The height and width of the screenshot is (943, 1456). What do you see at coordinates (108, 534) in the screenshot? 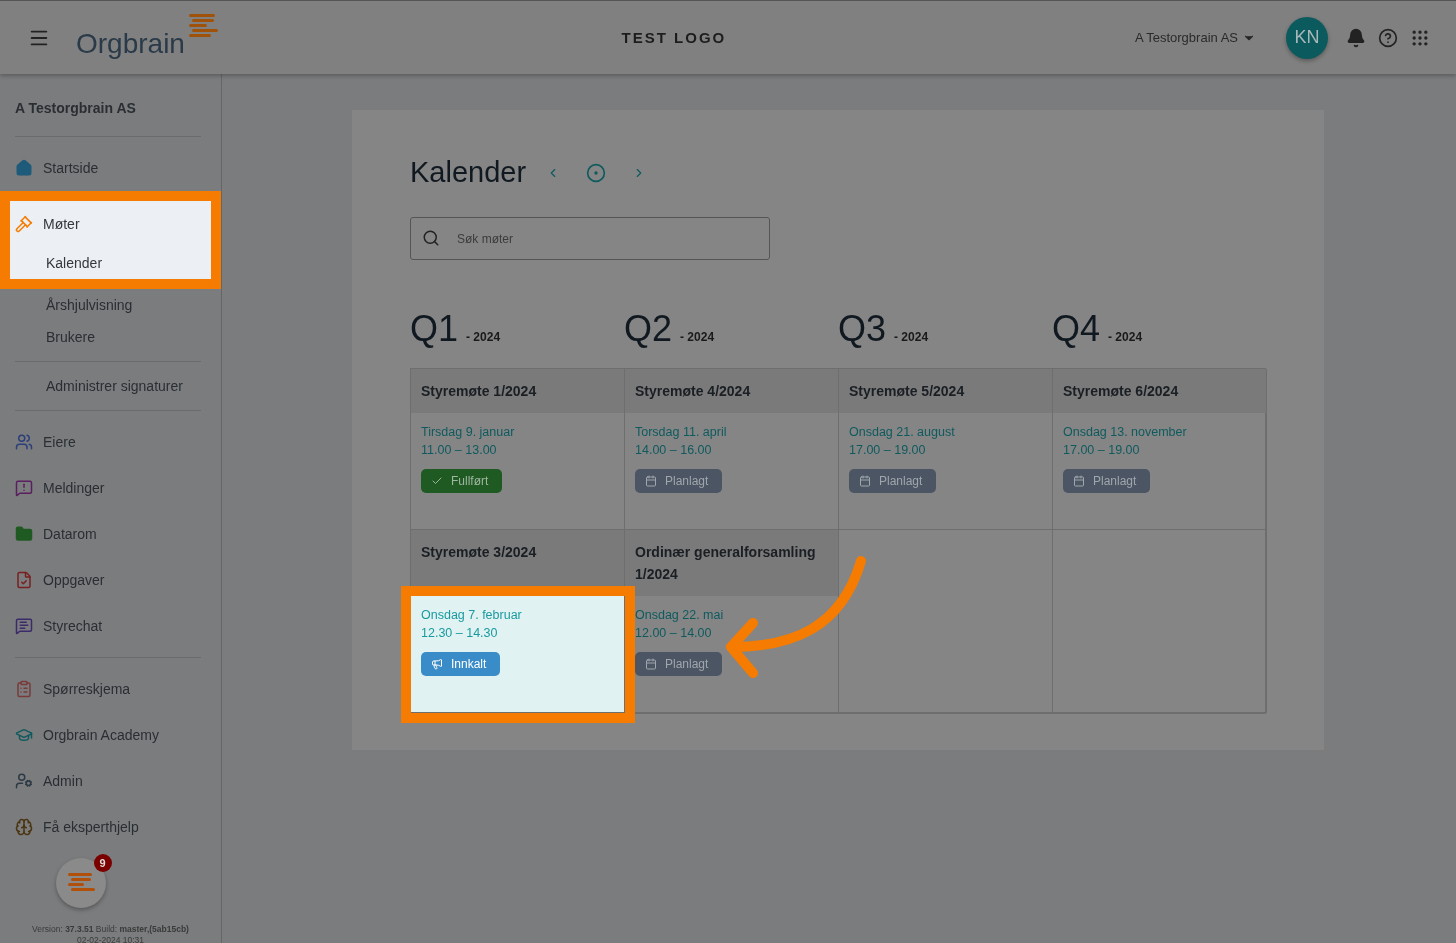
I see `sidebar-item: Datarom` at bounding box center [108, 534].